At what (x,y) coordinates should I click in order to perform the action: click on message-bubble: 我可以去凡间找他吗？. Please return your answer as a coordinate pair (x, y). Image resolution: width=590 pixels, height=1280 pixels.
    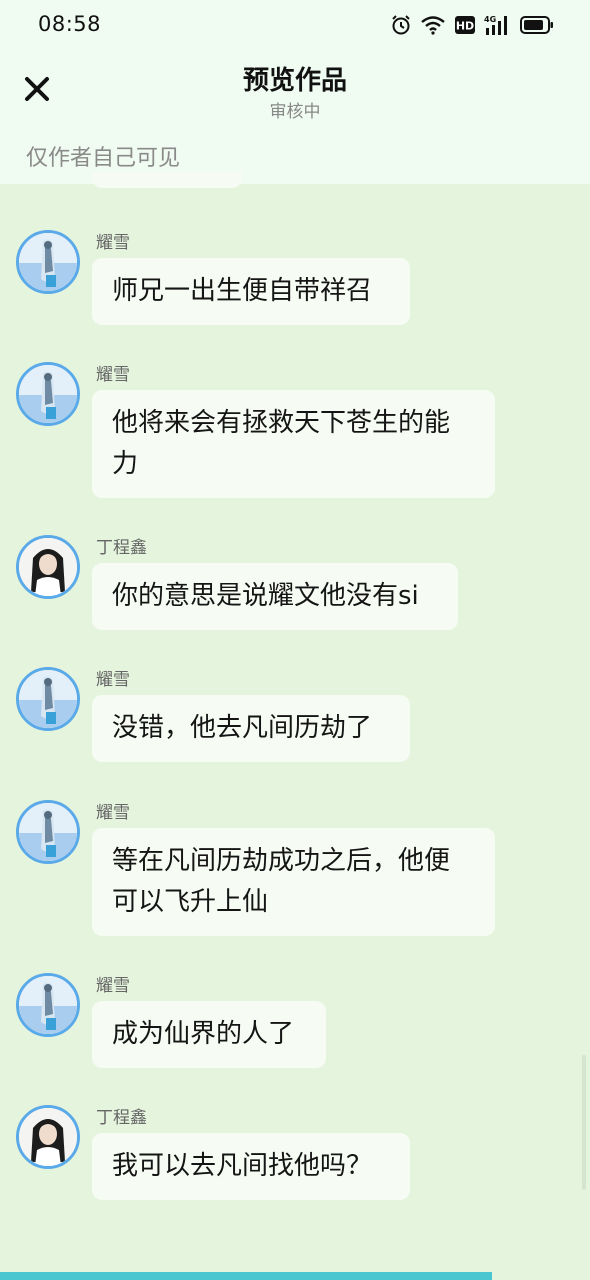
    Looking at the image, I should click on (251, 1166).